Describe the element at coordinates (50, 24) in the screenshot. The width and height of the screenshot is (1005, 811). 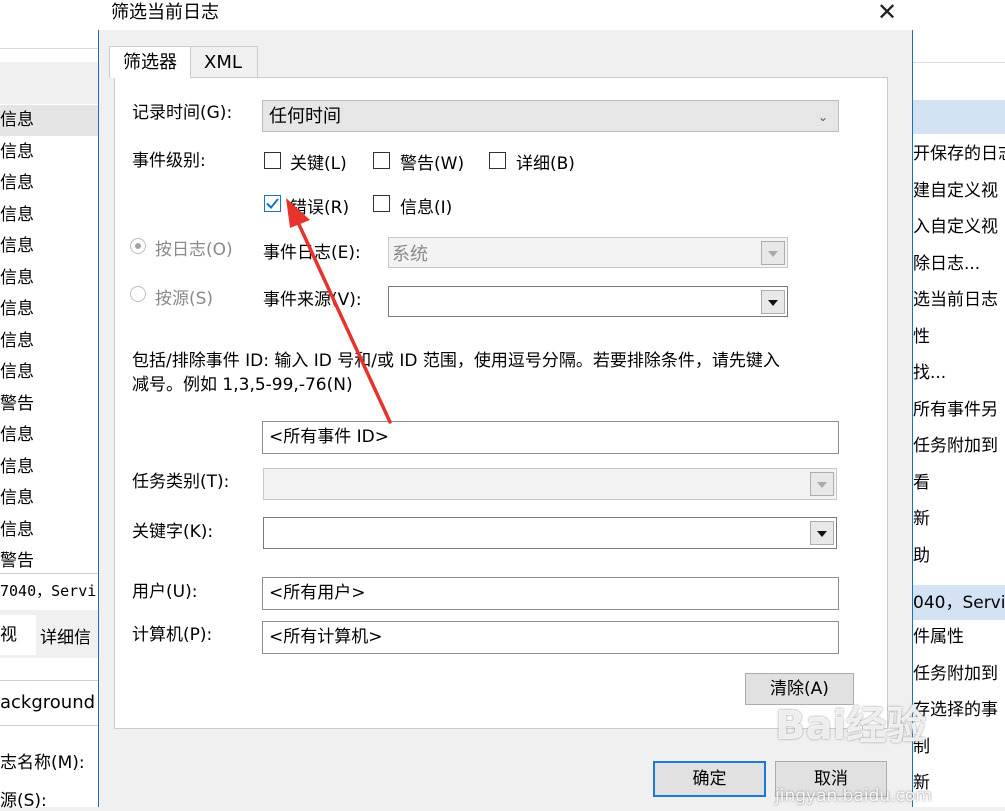
I see `background-toolbar` at that location.